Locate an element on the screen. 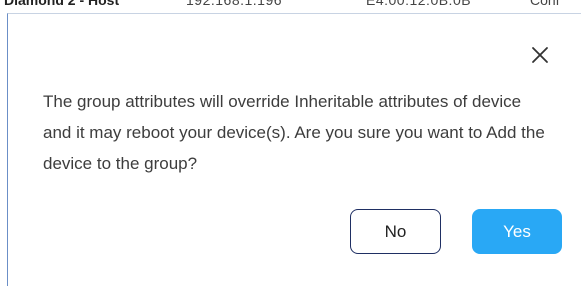 This screenshot has width=581, height=286. background-device-ip: 192.168.1.196 is located at coordinates (234, 4).